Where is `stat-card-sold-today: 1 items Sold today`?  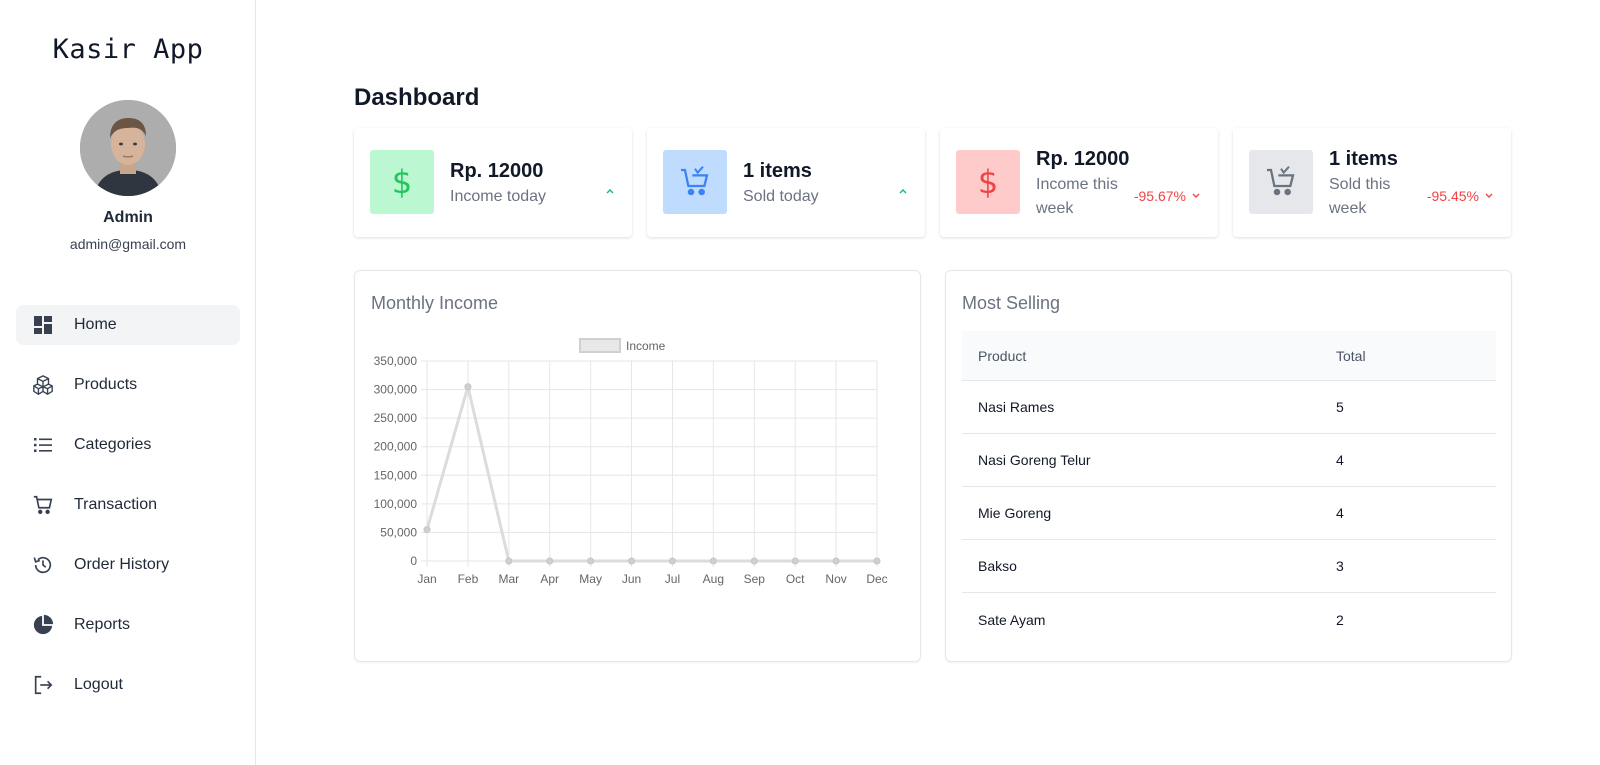 stat-card-sold-today: 1 items Sold today is located at coordinates (786, 182).